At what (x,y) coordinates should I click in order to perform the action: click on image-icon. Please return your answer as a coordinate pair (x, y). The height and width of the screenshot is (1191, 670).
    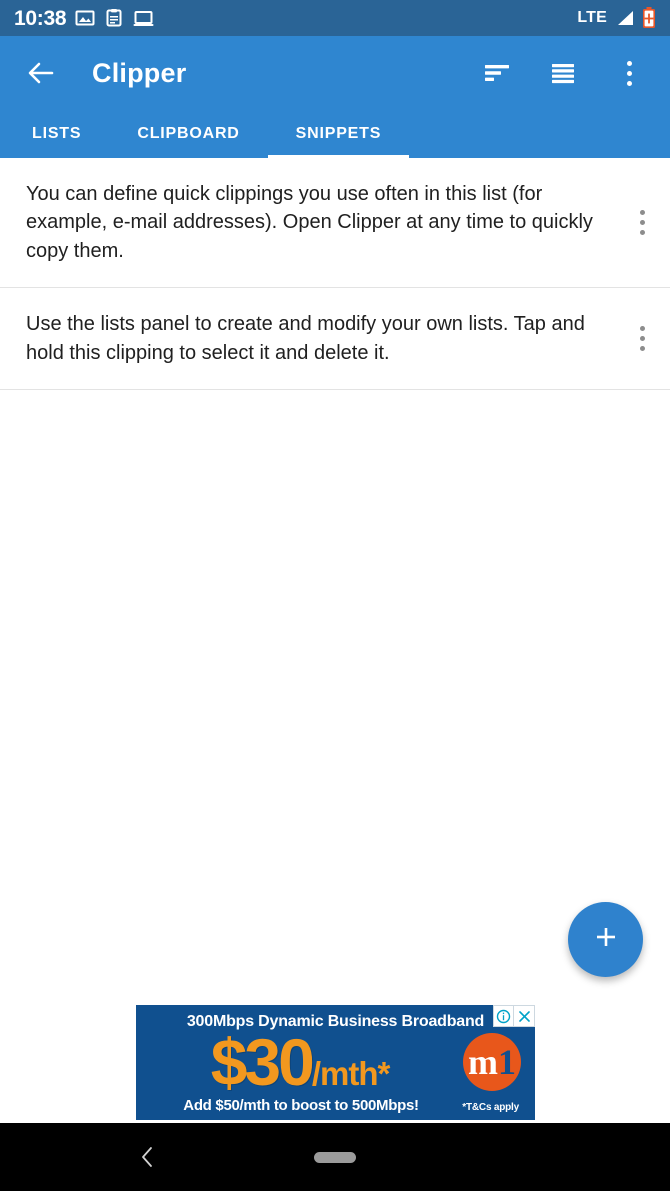
    Looking at the image, I should click on (85, 18).